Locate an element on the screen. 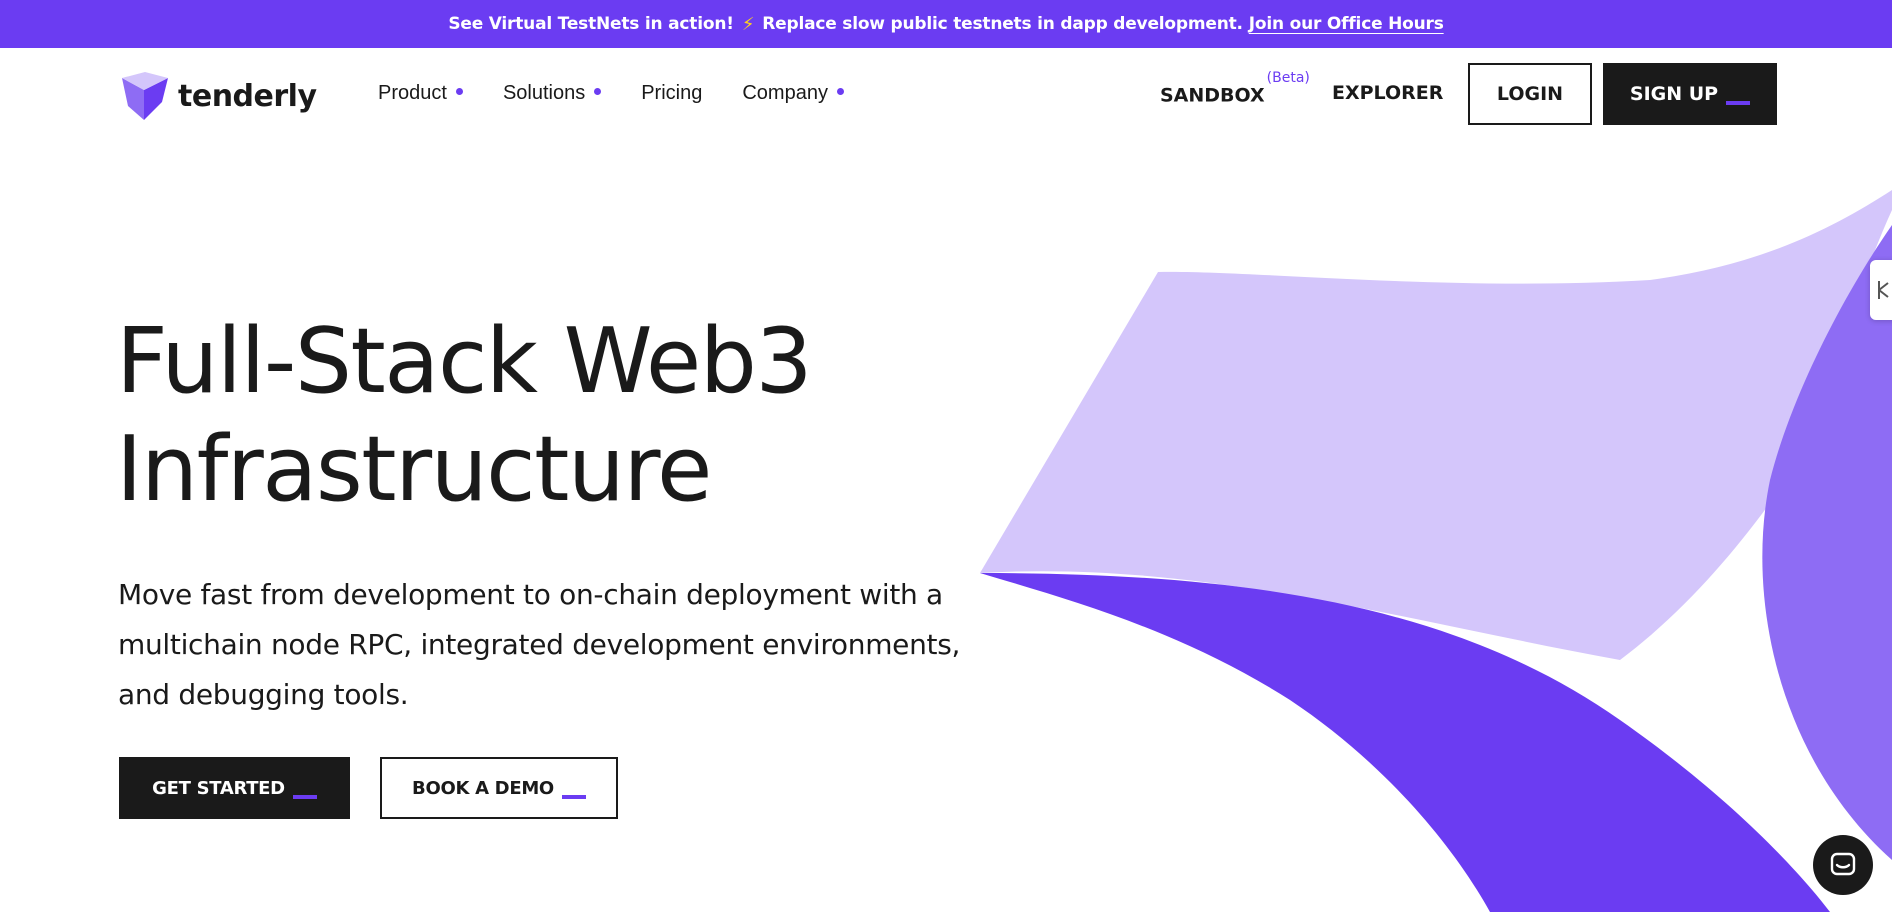 The height and width of the screenshot is (912, 1892). hero-headline: Full-Stack Web3 Infrastructure is located at coordinates (566, 416).